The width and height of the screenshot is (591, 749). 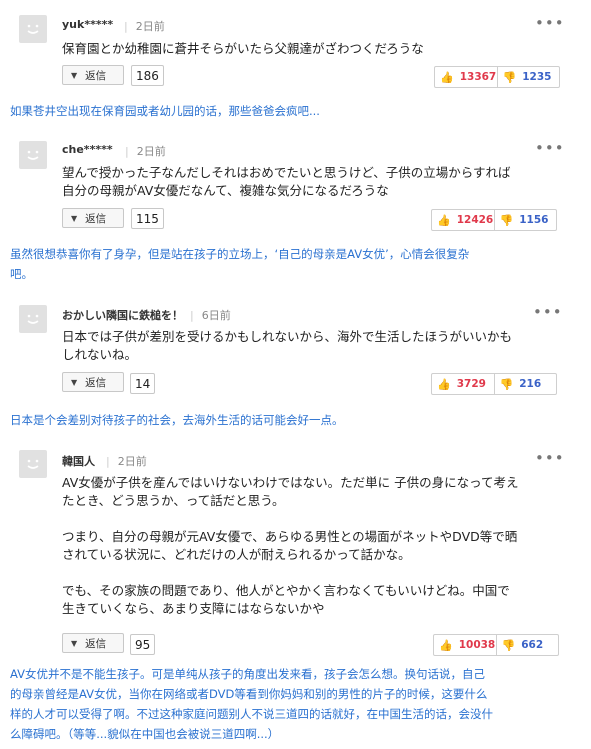 I want to click on comment-username: 韓国人, so click(x=78, y=461).